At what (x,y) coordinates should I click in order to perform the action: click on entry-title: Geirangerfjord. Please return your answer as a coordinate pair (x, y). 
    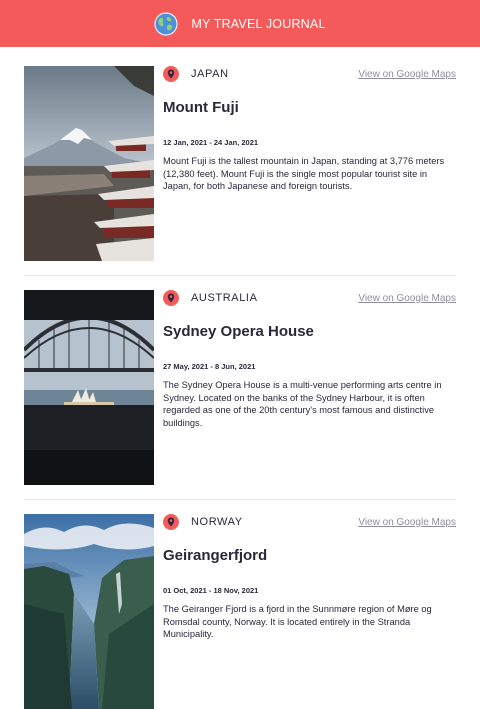
    Looking at the image, I should click on (215, 555).